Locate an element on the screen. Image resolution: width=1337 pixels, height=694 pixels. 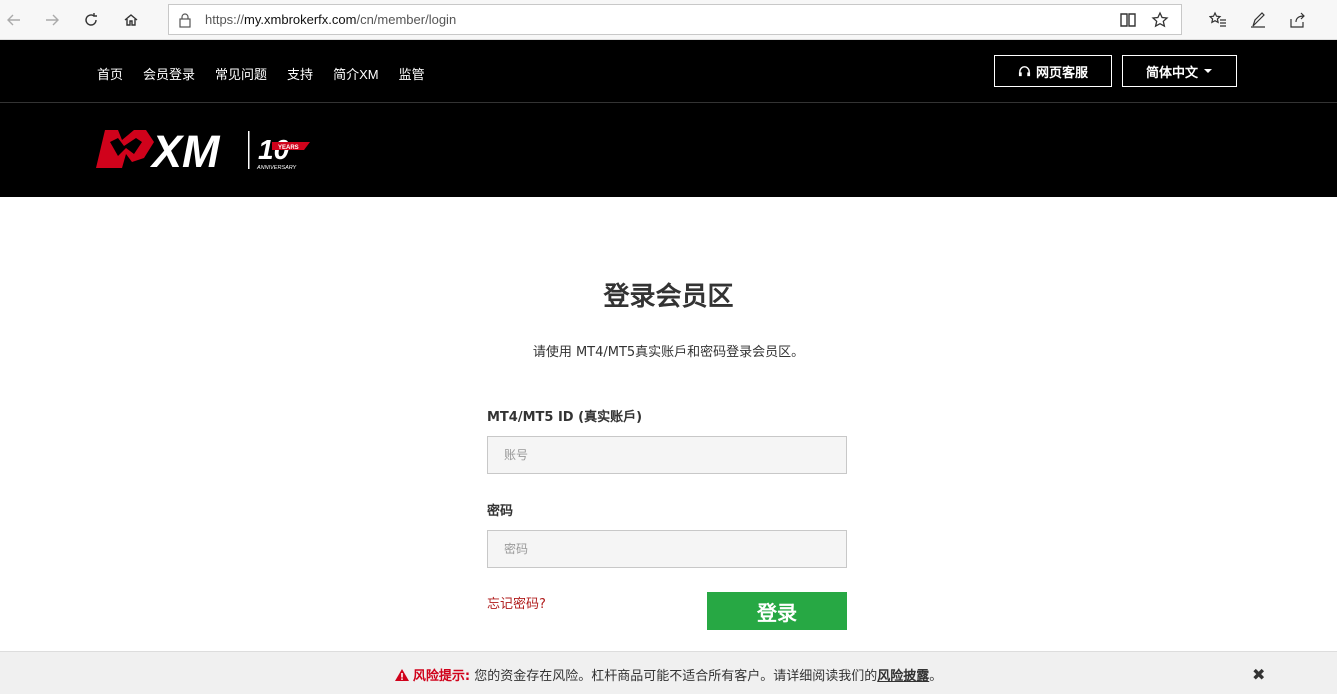
forward-icon is located at coordinates (52, 20).